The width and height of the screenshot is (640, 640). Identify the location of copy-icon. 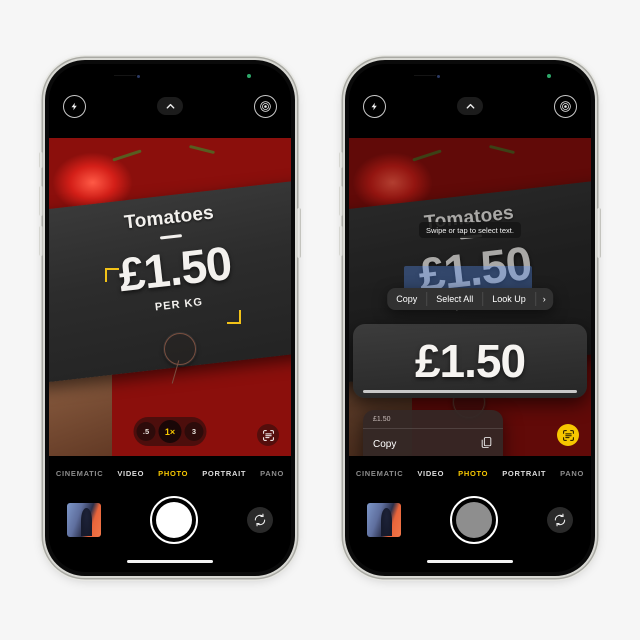
(486, 445).